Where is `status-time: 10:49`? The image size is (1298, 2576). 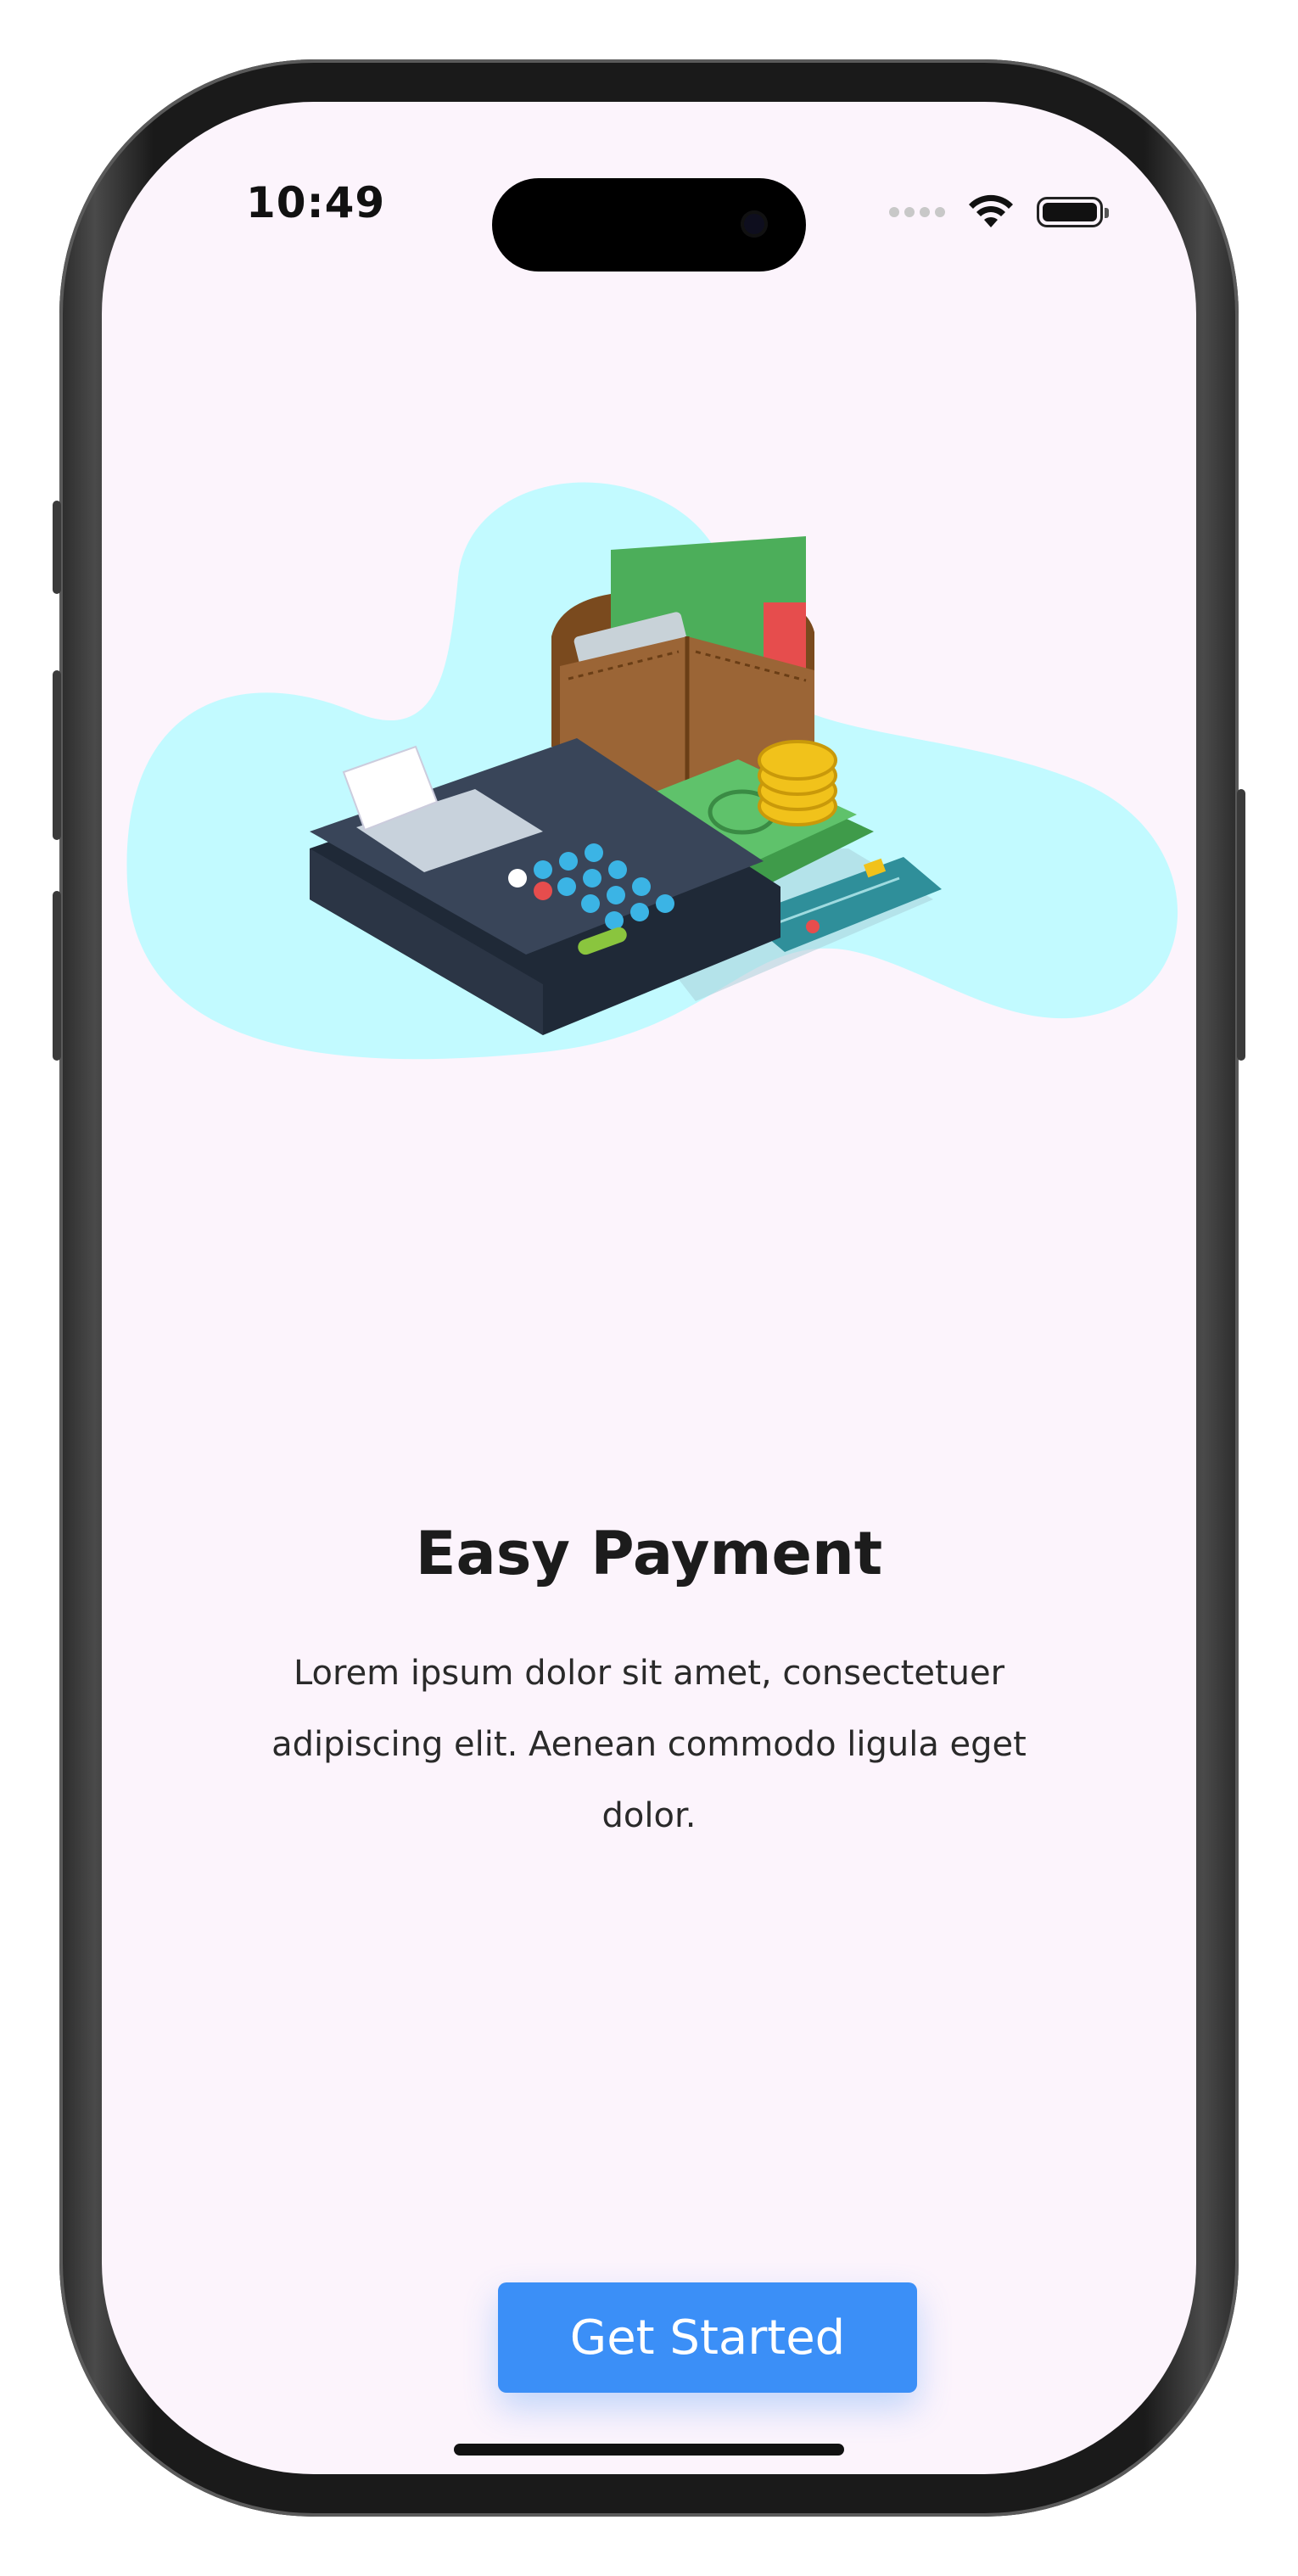 status-time: 10:49 is located at coordinates (316, 203).